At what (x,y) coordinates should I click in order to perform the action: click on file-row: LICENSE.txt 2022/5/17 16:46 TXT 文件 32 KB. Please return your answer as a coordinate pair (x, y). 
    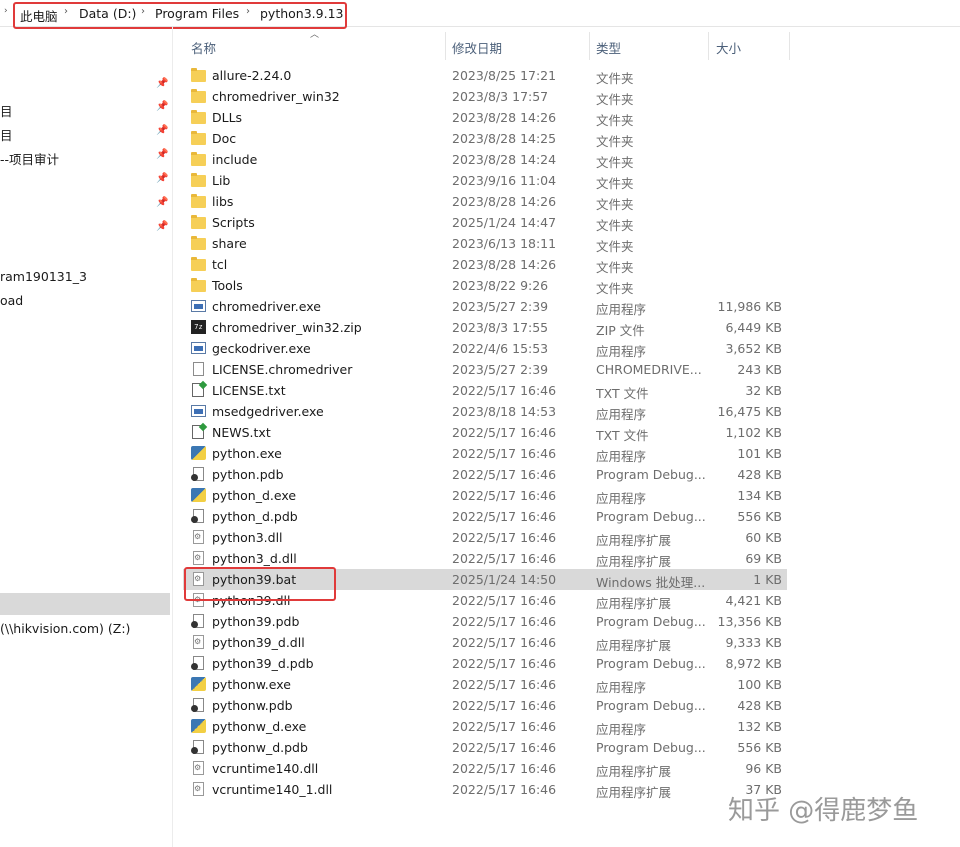
    Looking at the image, I should click on (485, 390).